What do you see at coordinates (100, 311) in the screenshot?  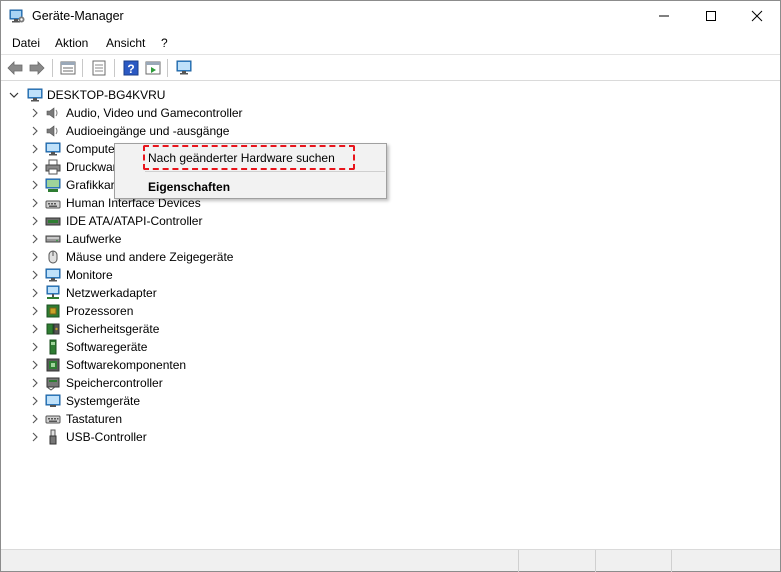 I see `tree-category-label: Prozessoren` at bounding box center [100, 311].